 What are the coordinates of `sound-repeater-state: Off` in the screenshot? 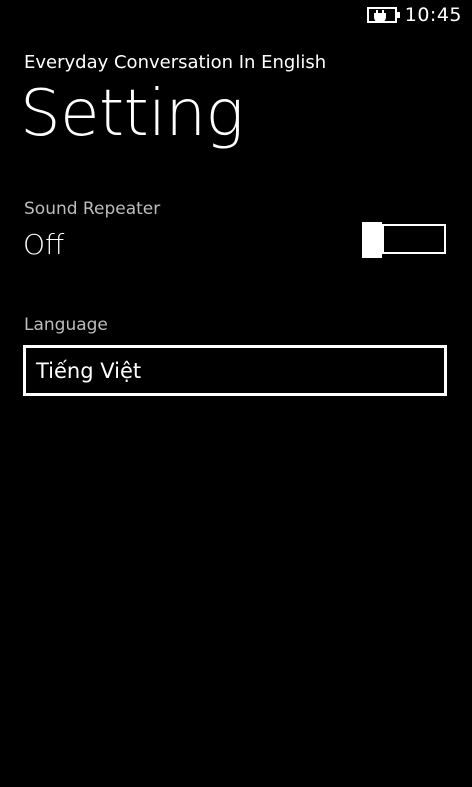 It's located at (44, 244).